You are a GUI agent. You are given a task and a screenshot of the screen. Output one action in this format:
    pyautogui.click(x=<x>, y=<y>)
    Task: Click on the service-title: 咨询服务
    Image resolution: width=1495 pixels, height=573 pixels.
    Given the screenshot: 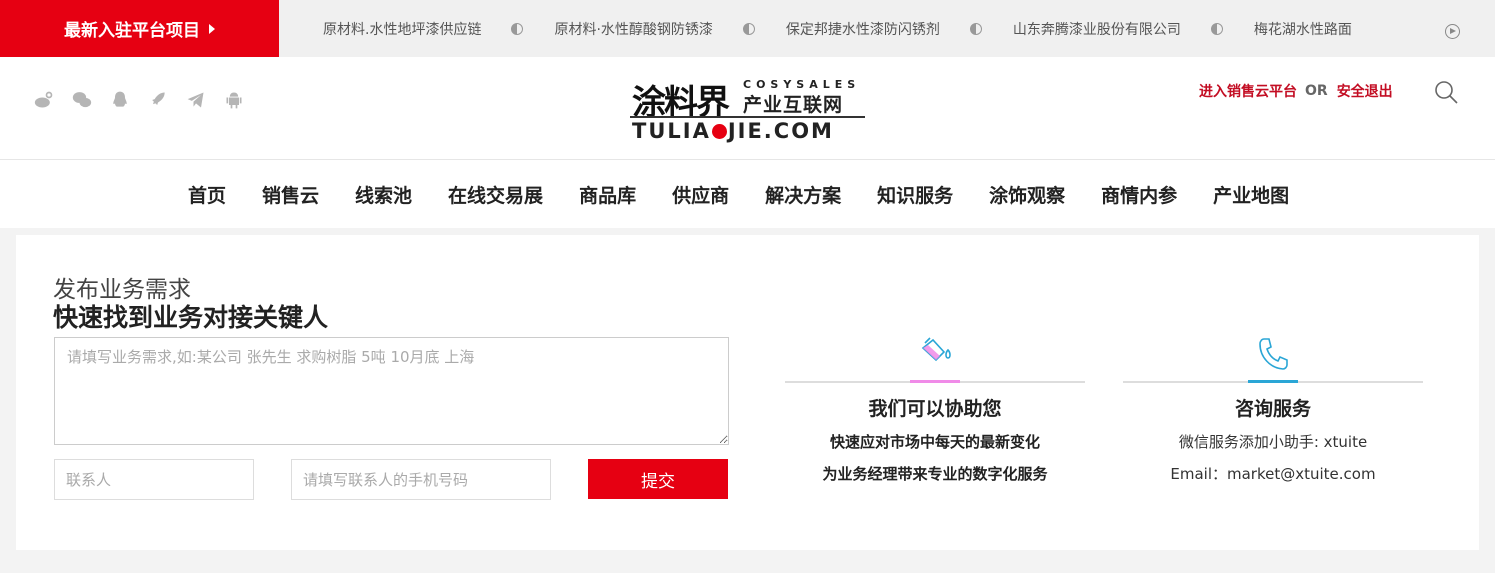 What is the action you would take?
    pyautogui.click(x=1272, y=409)
    